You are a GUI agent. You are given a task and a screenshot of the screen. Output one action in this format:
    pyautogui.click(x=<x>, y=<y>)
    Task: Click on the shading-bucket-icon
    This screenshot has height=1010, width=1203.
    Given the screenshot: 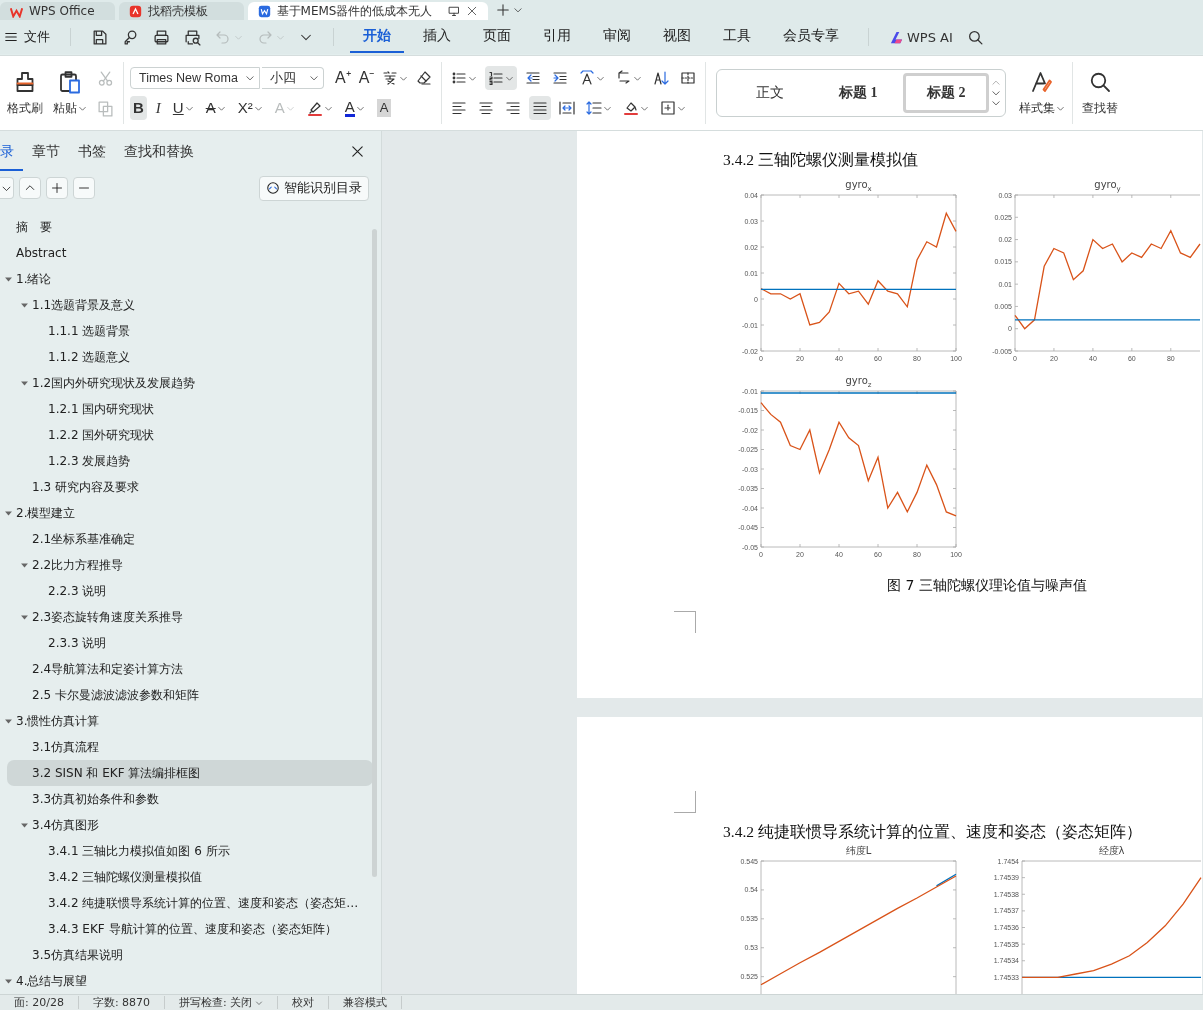 What is the action you would take?
    pyautogui.click(x=631, y=108)
    